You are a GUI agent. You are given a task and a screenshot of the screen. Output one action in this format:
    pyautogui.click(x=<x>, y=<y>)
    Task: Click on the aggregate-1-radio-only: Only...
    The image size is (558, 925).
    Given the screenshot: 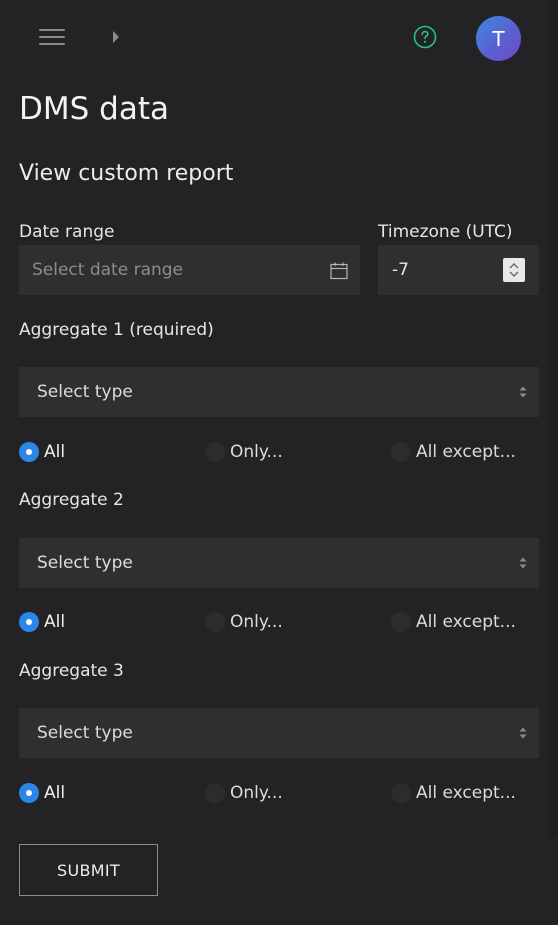 What is the action you would take?
    pyautogui.click(x=244, y=452)
    